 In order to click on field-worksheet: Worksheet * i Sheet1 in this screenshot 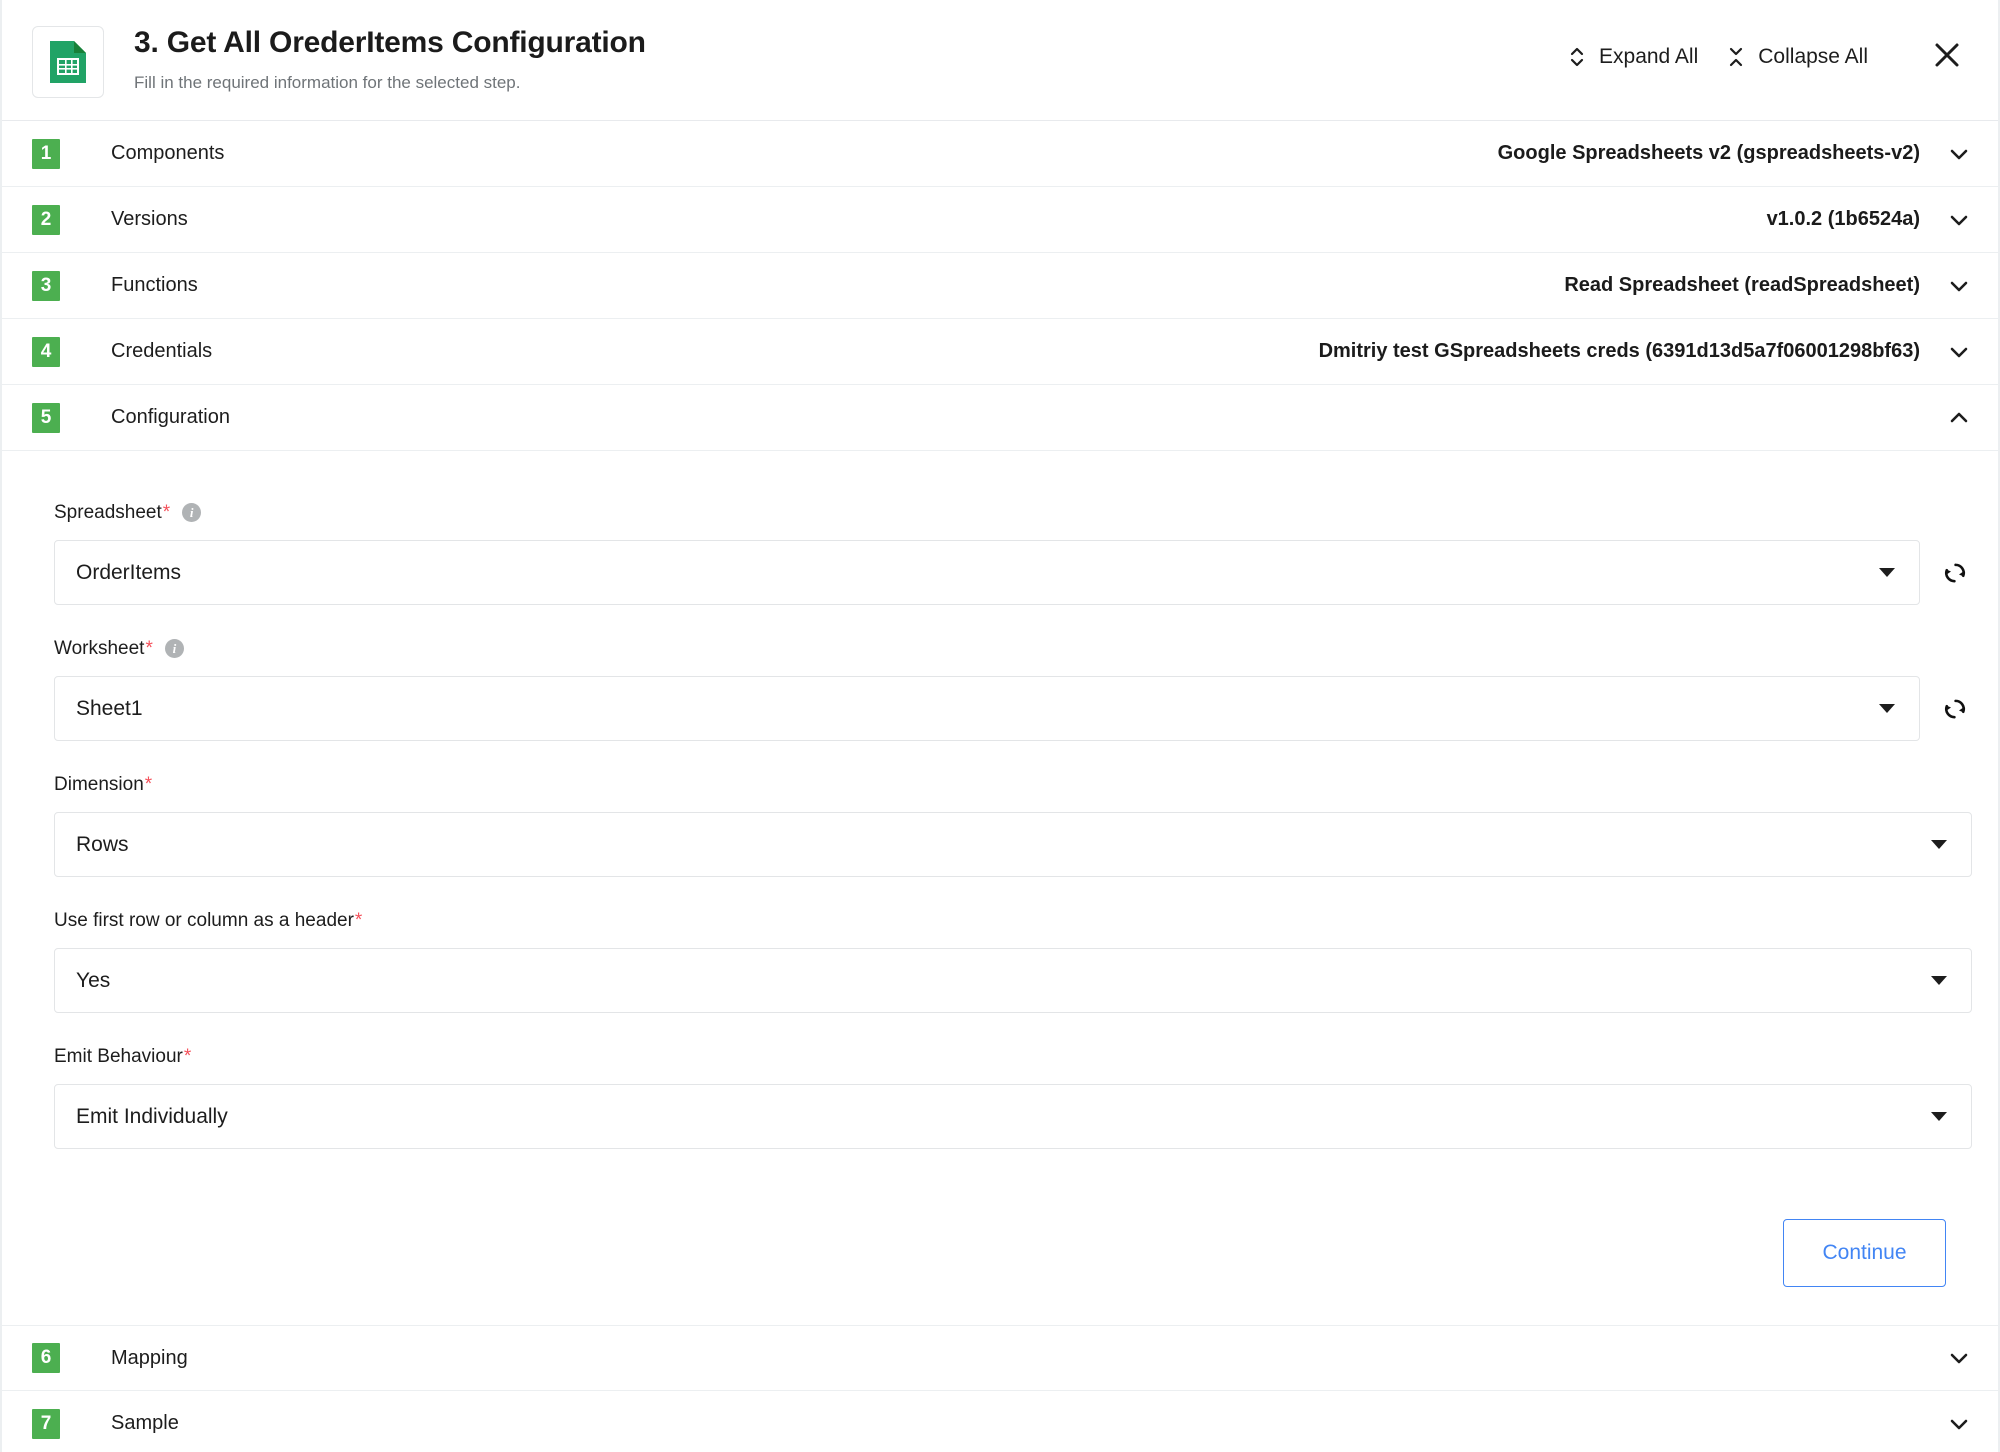, I will do `click(1013, 690)`.